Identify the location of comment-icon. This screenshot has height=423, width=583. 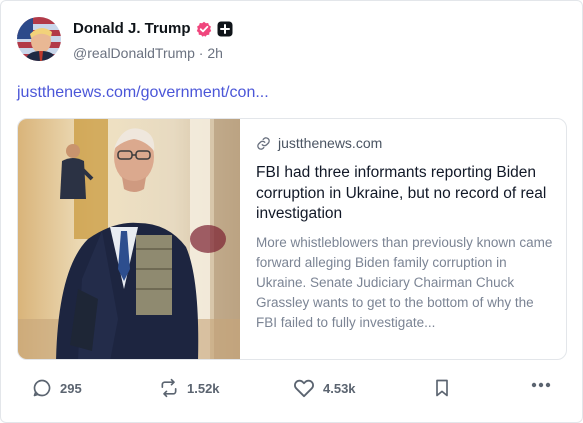
(42, 388).